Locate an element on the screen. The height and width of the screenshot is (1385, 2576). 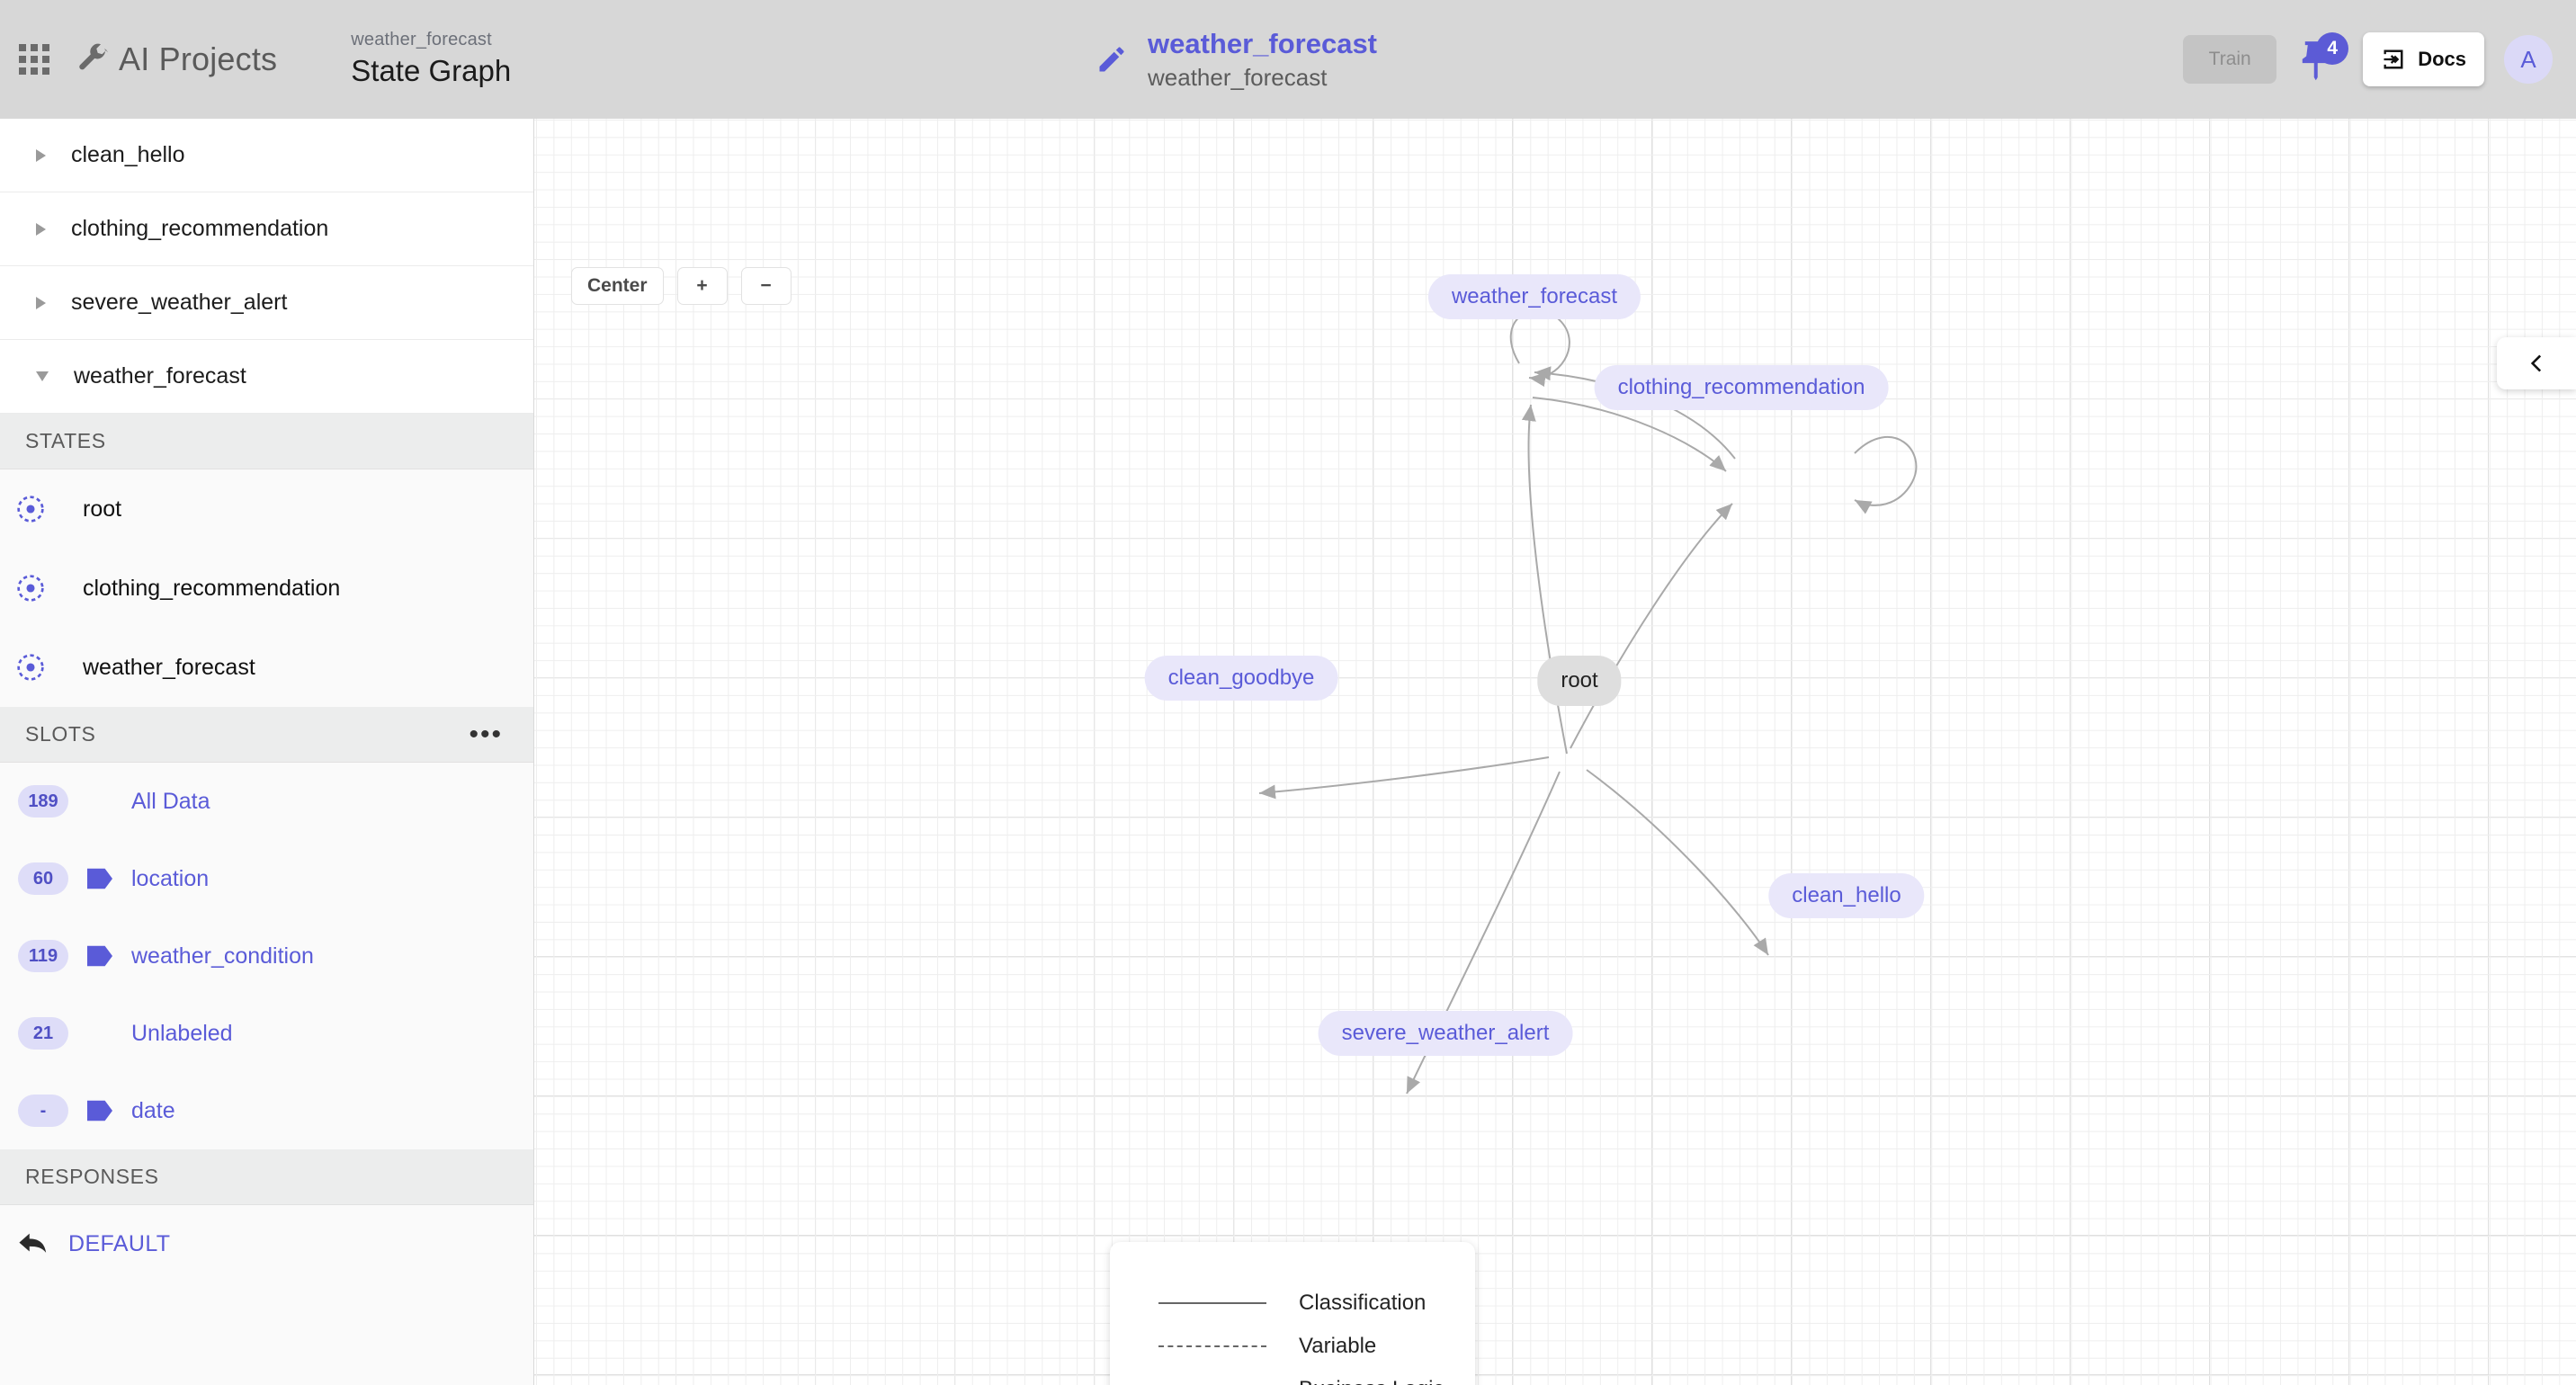
slot-list-item-label: Unlabeled is located at coordinates (182, 1033).